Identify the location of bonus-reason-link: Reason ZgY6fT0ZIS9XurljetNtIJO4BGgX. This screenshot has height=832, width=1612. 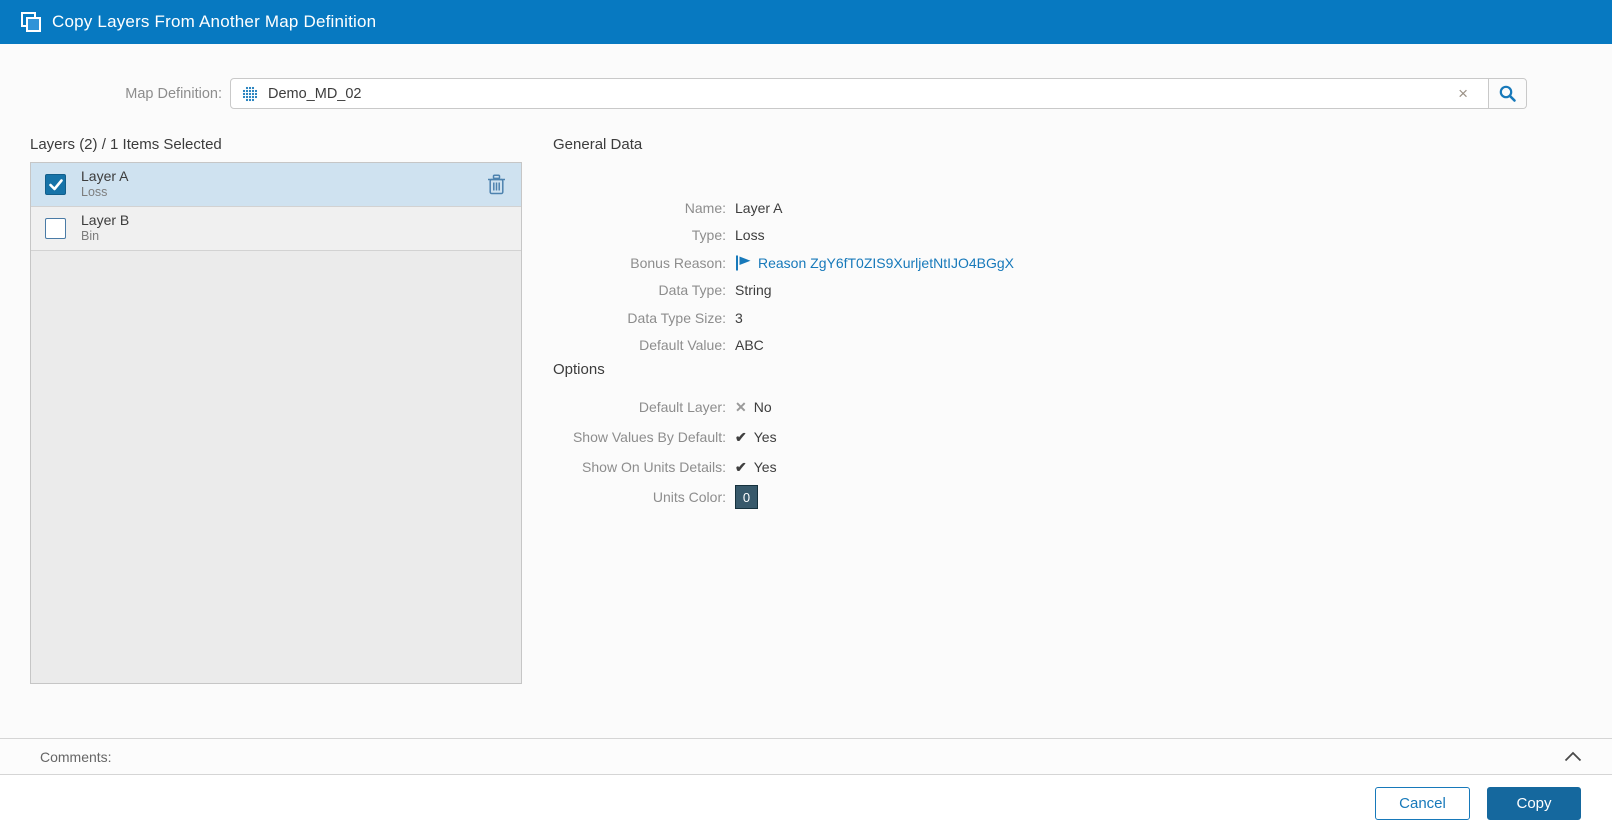
(874, 263).